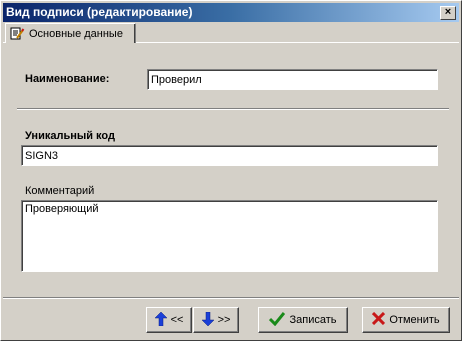 This screenshot has height=341, width=462. Describe the element at coordinates (277, 320) in the screenshot. I see `checkmark-icon` at that location.